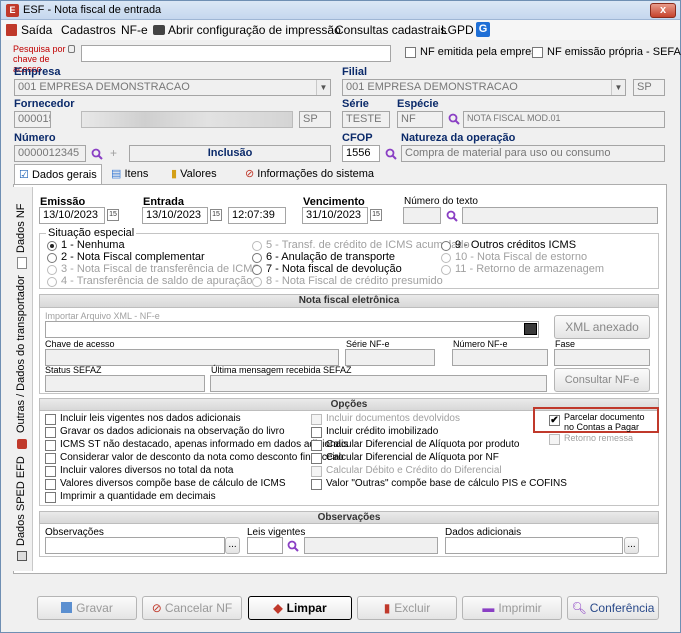 The width and height of the screenshot is (681, 633). I want to click on side-tab-dados-nf: Dados NF, so click(21, 228).